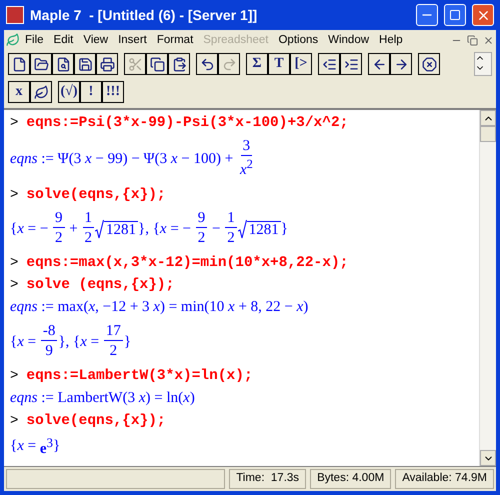  What do you see at coordinates (229, 64) in the screenshot?
I see `redo-icon` at bounding box center [229, 64].